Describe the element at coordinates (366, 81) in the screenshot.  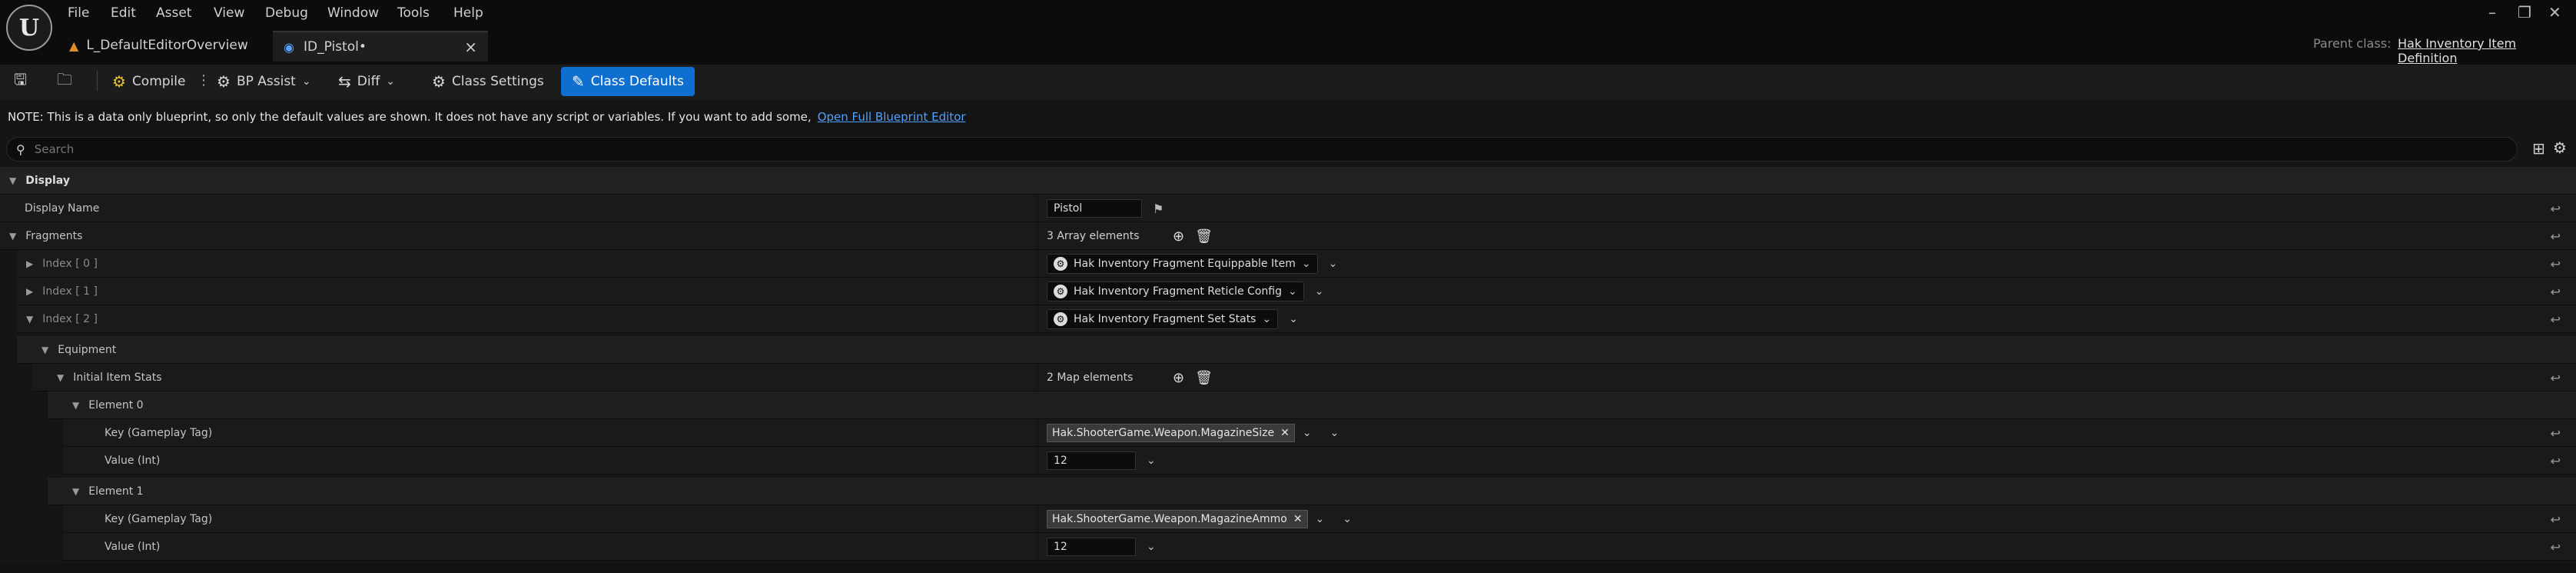
I see `diff-button: ⇆ Diff ⌄` at that location.